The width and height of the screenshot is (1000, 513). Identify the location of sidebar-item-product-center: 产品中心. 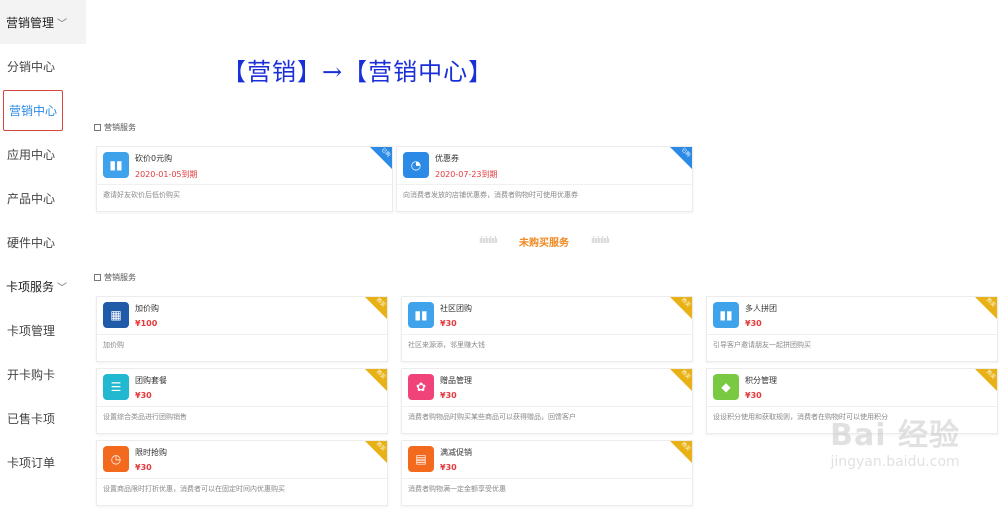
(43, 198).